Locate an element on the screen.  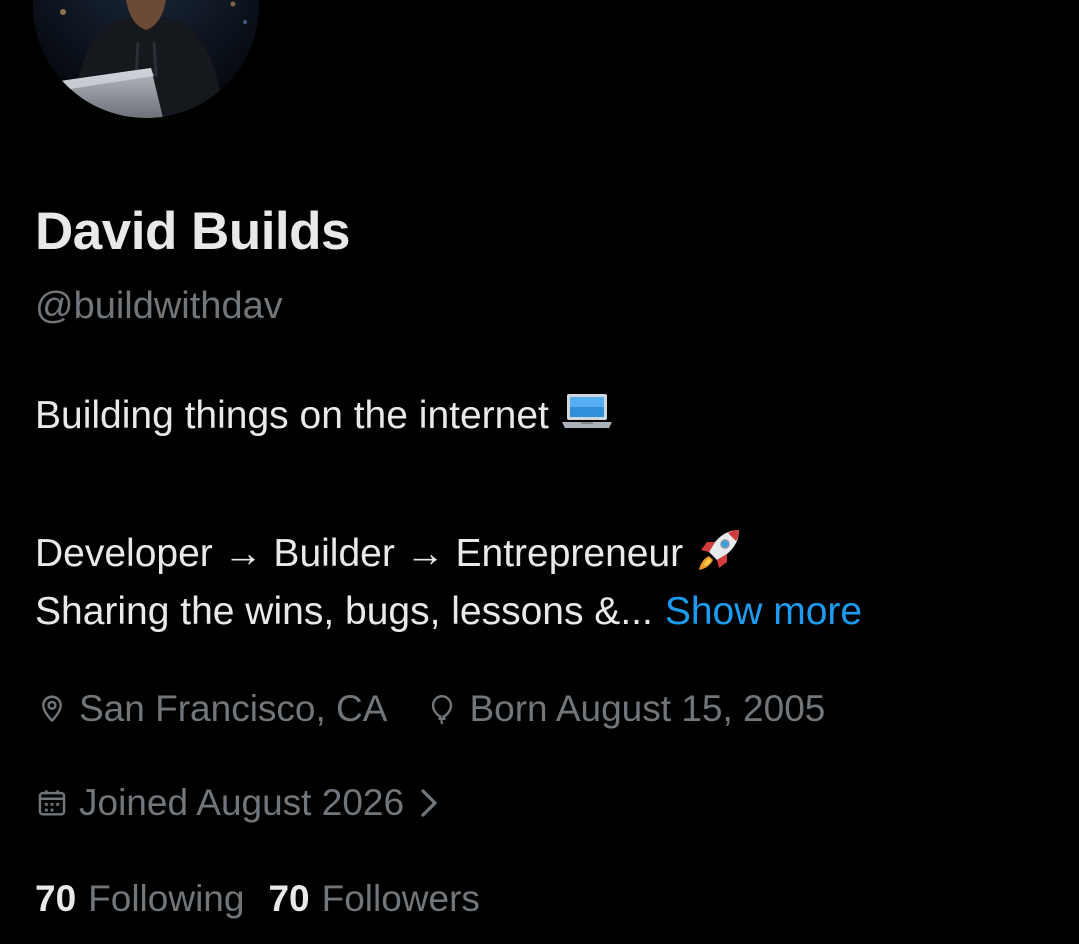
follow-stats: 70 Following 70 Followers is located at coordinates (257, 899).